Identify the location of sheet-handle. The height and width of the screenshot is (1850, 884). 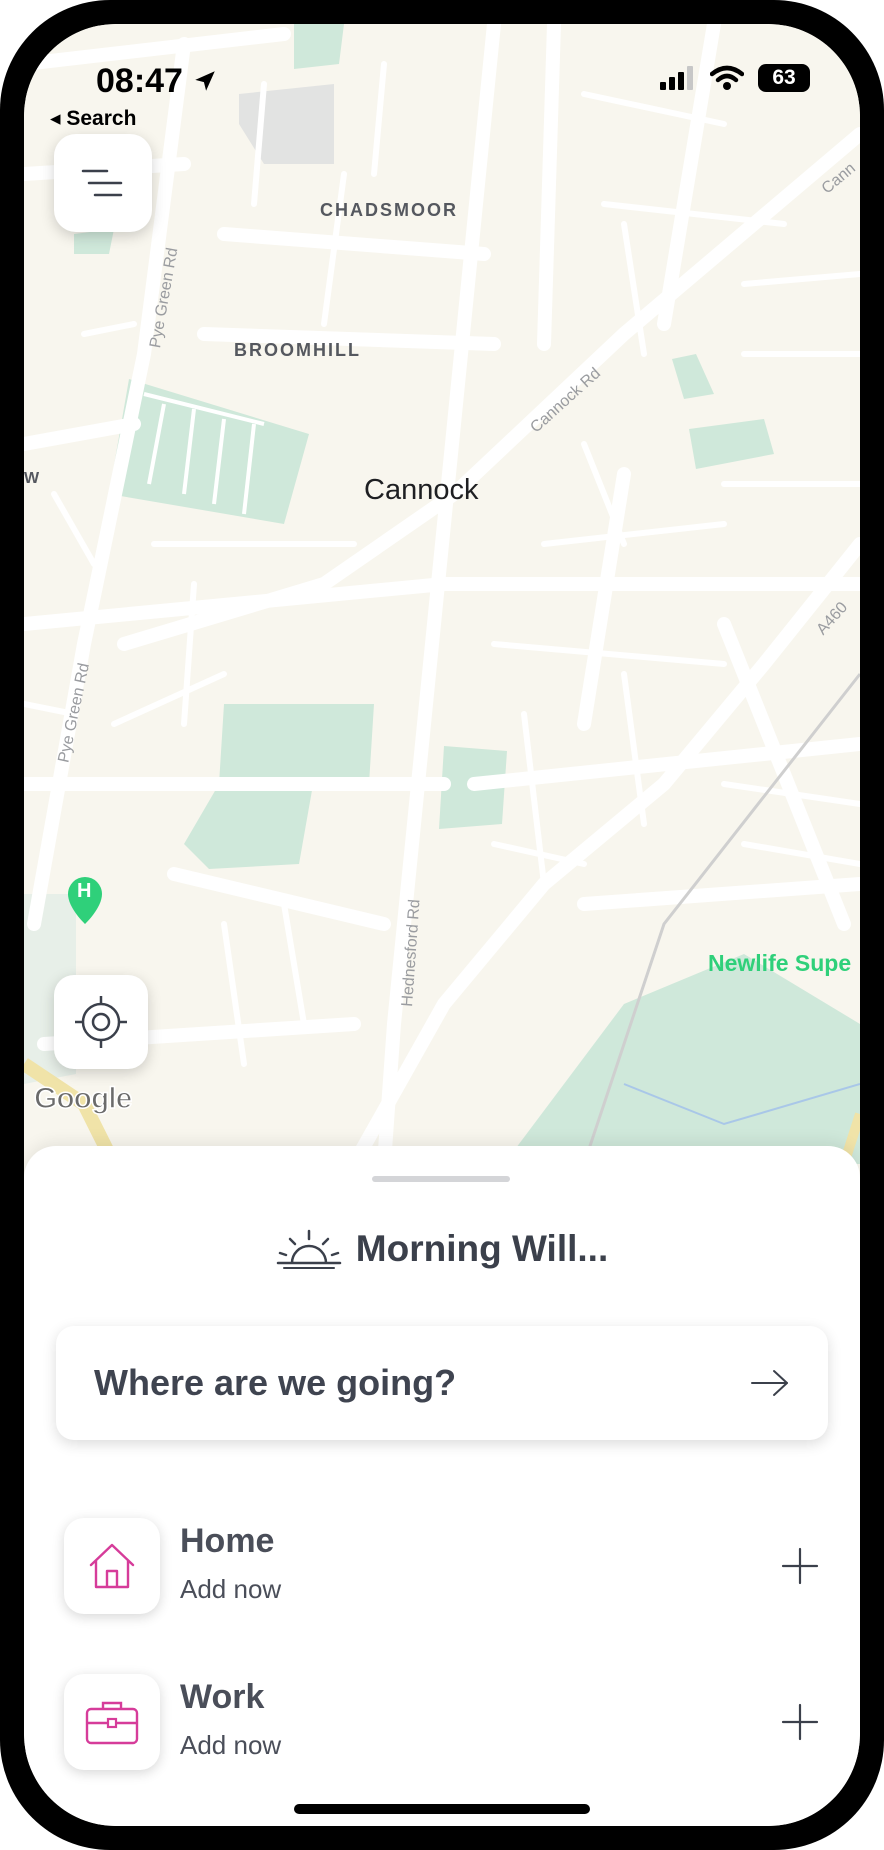
(441, 1179).